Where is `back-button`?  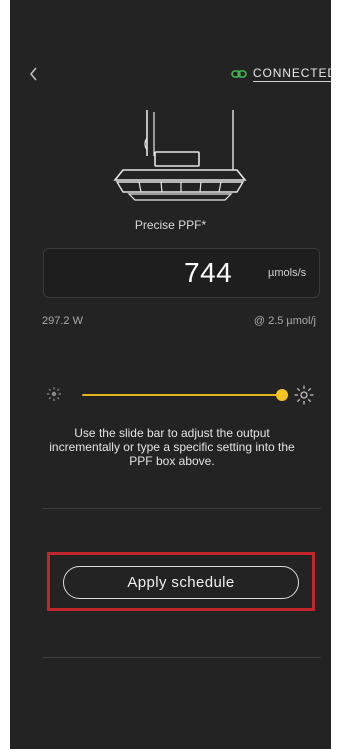 back-button is located at coordinates (34, 74).